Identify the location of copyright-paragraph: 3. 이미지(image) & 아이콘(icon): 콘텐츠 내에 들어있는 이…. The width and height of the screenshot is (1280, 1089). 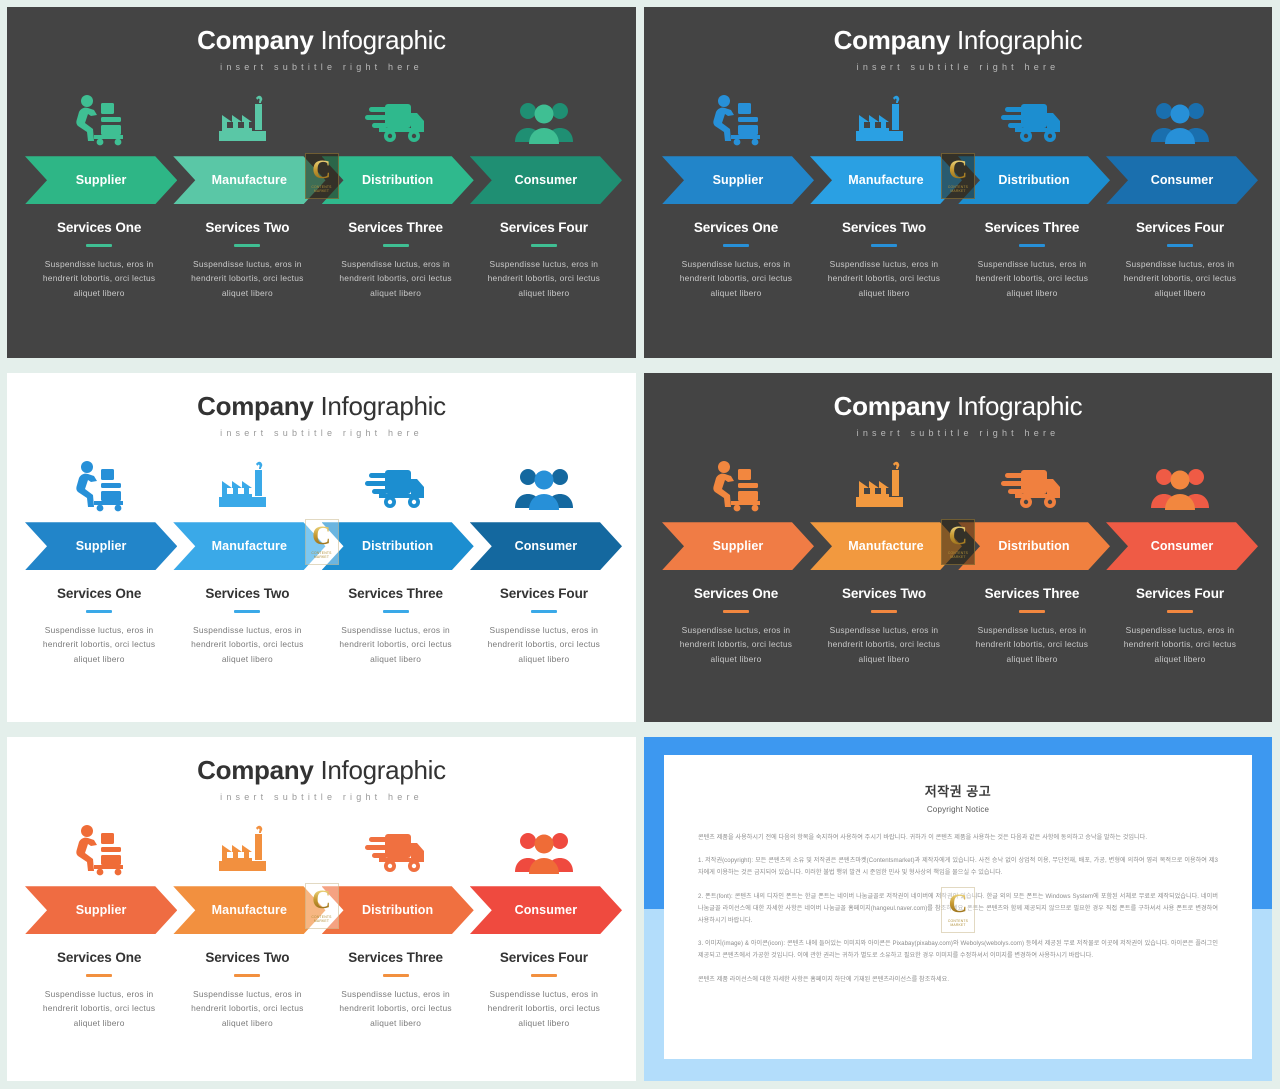
(958, 950).